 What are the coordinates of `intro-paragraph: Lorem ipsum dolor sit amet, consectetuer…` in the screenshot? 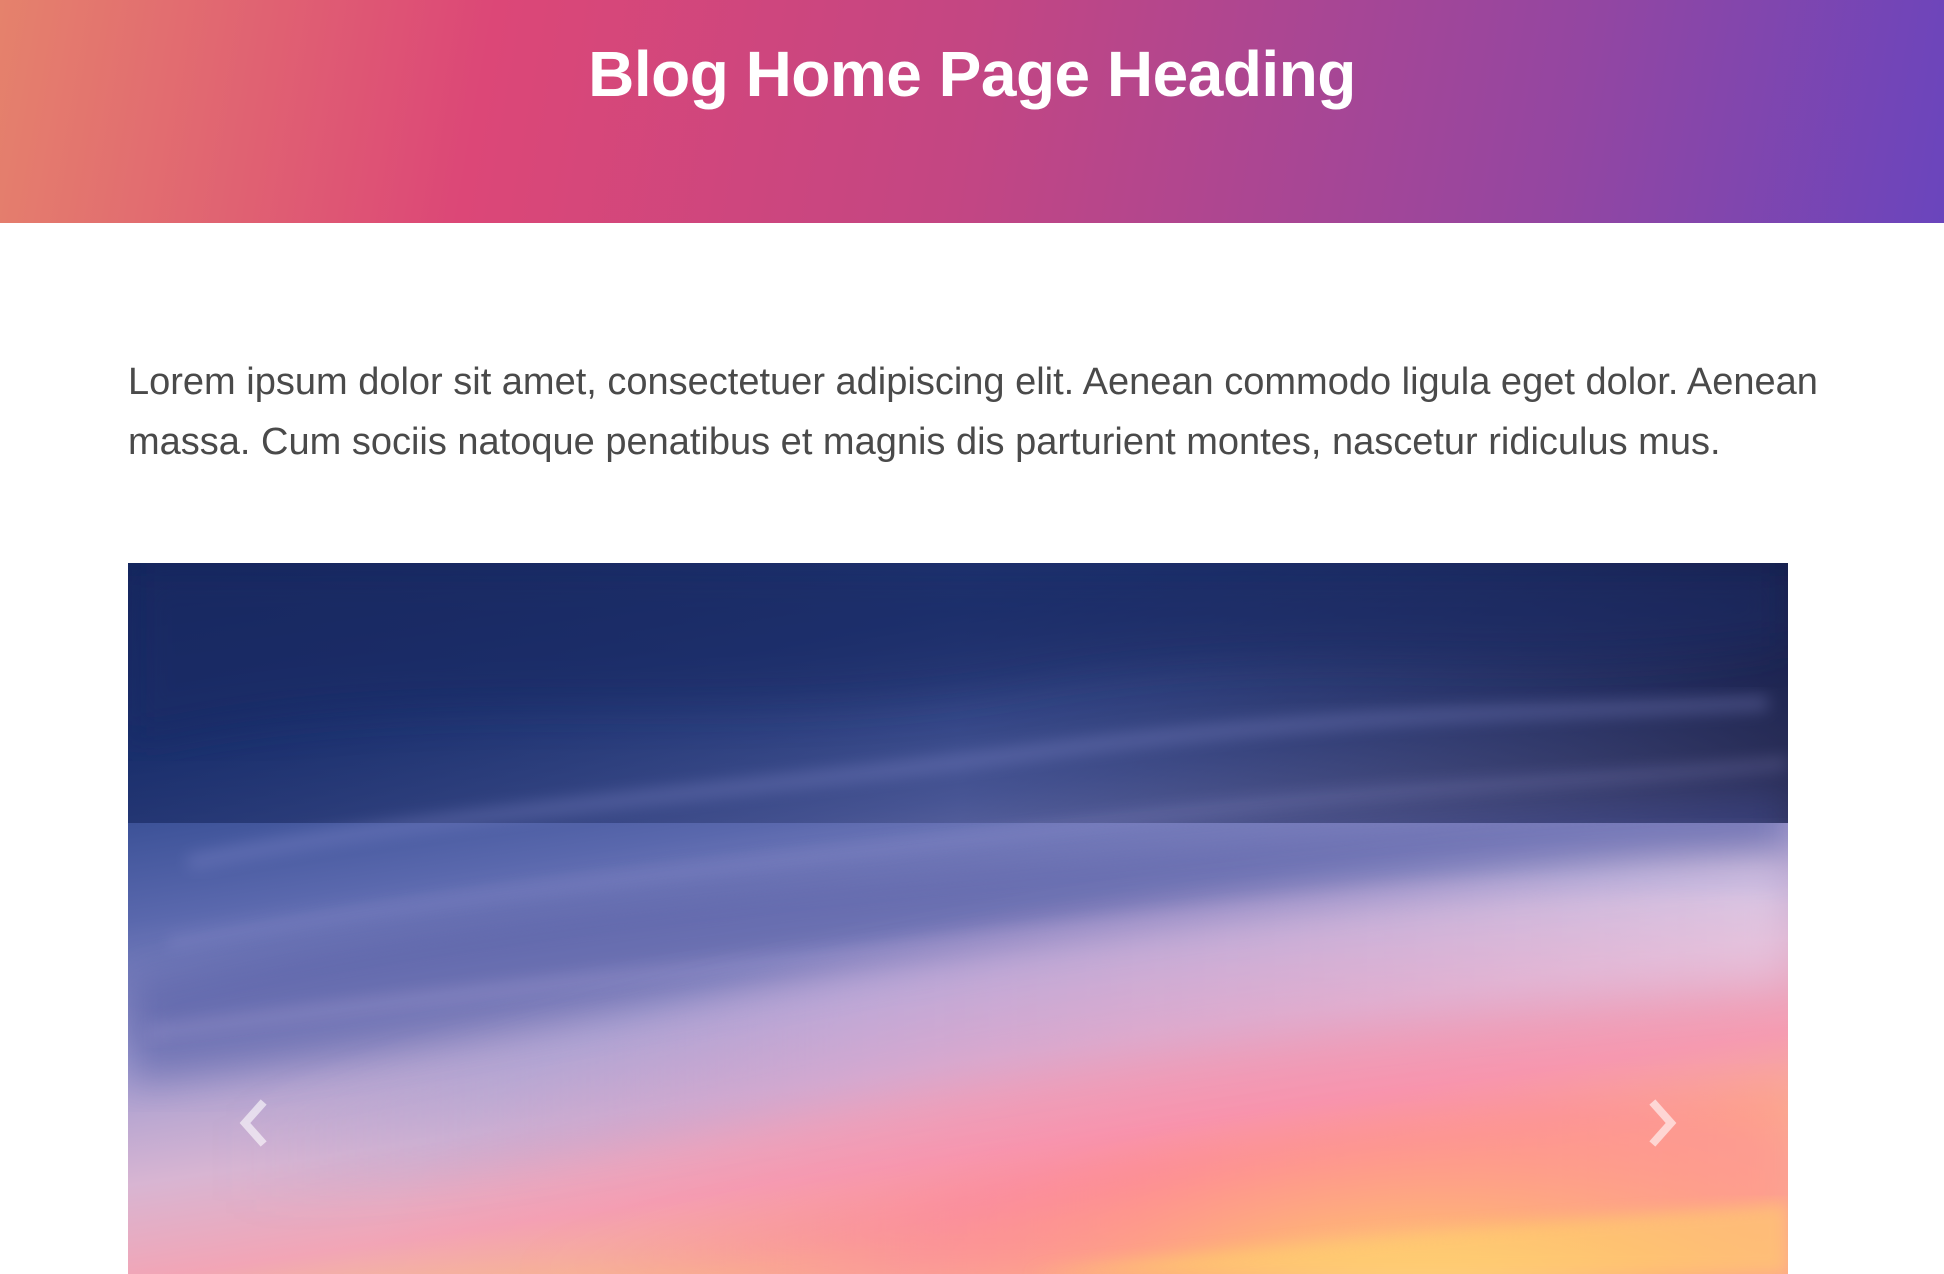 It's located at (973, 412).